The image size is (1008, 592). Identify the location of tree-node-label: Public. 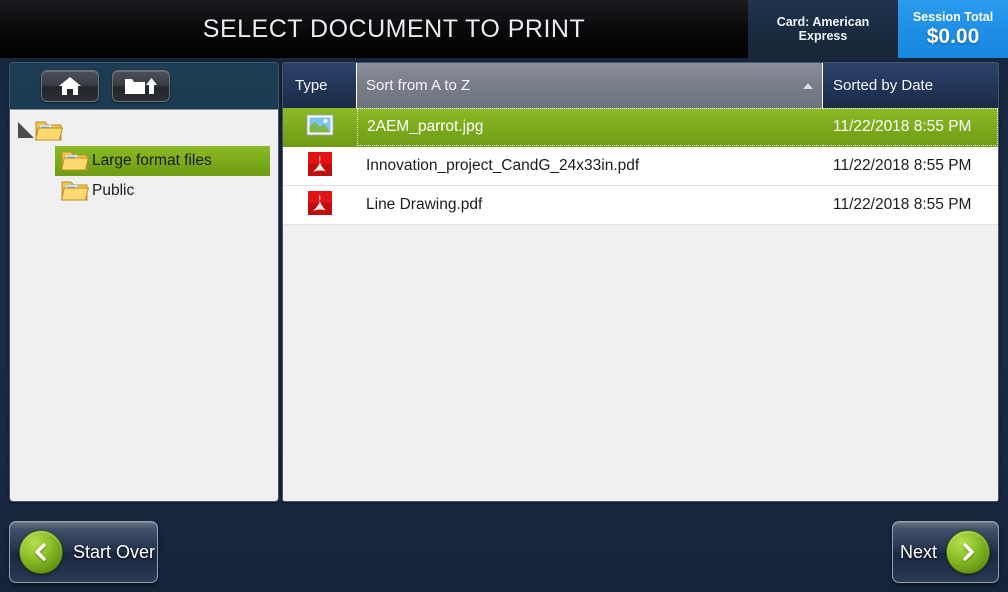
(113, 190).